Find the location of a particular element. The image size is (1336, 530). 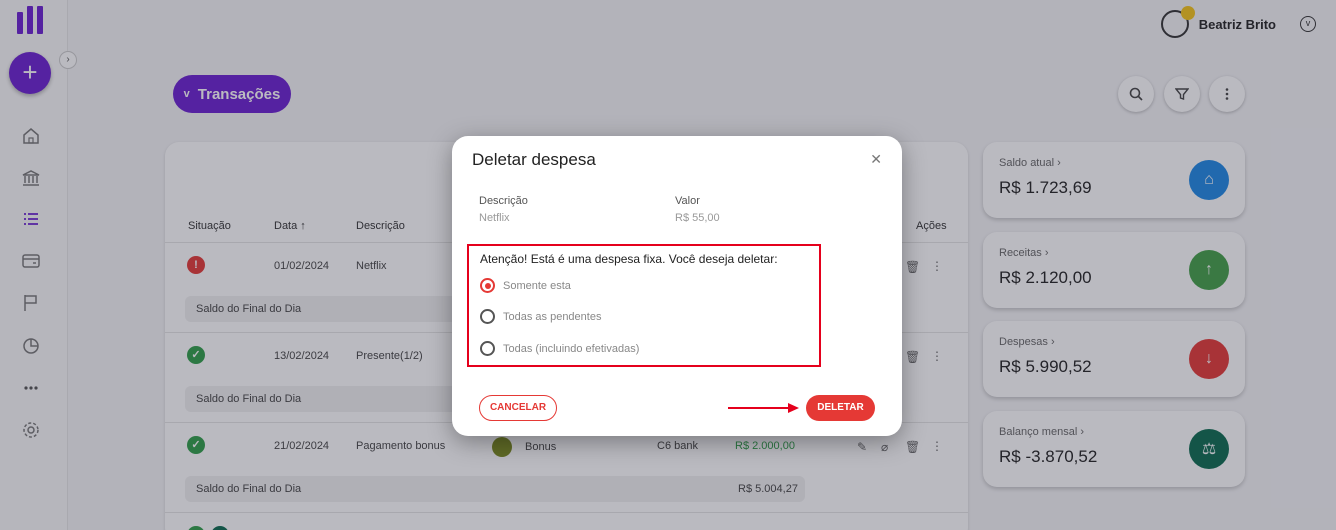

valor-label: Valor is located at coordinates (687, 201).